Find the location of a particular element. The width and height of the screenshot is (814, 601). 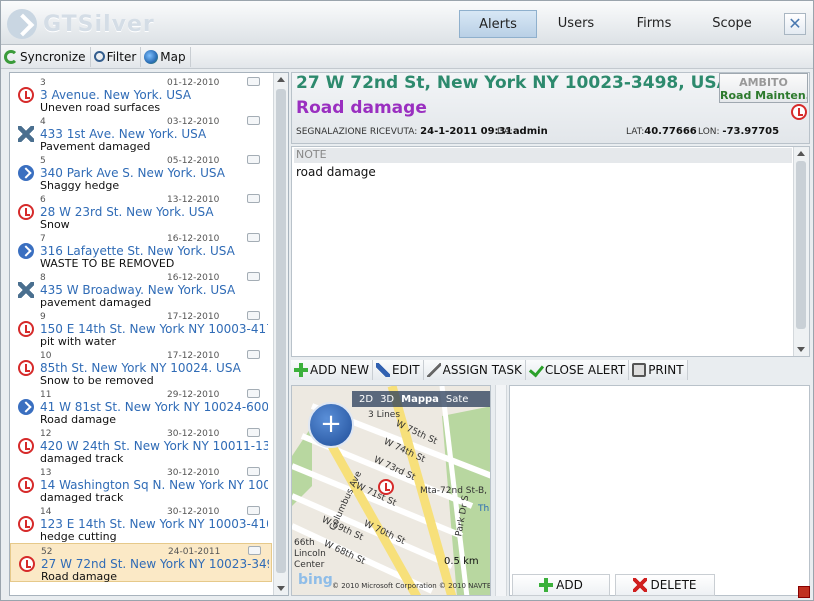

print-label: PRINT is located at coordinates (666, 370).